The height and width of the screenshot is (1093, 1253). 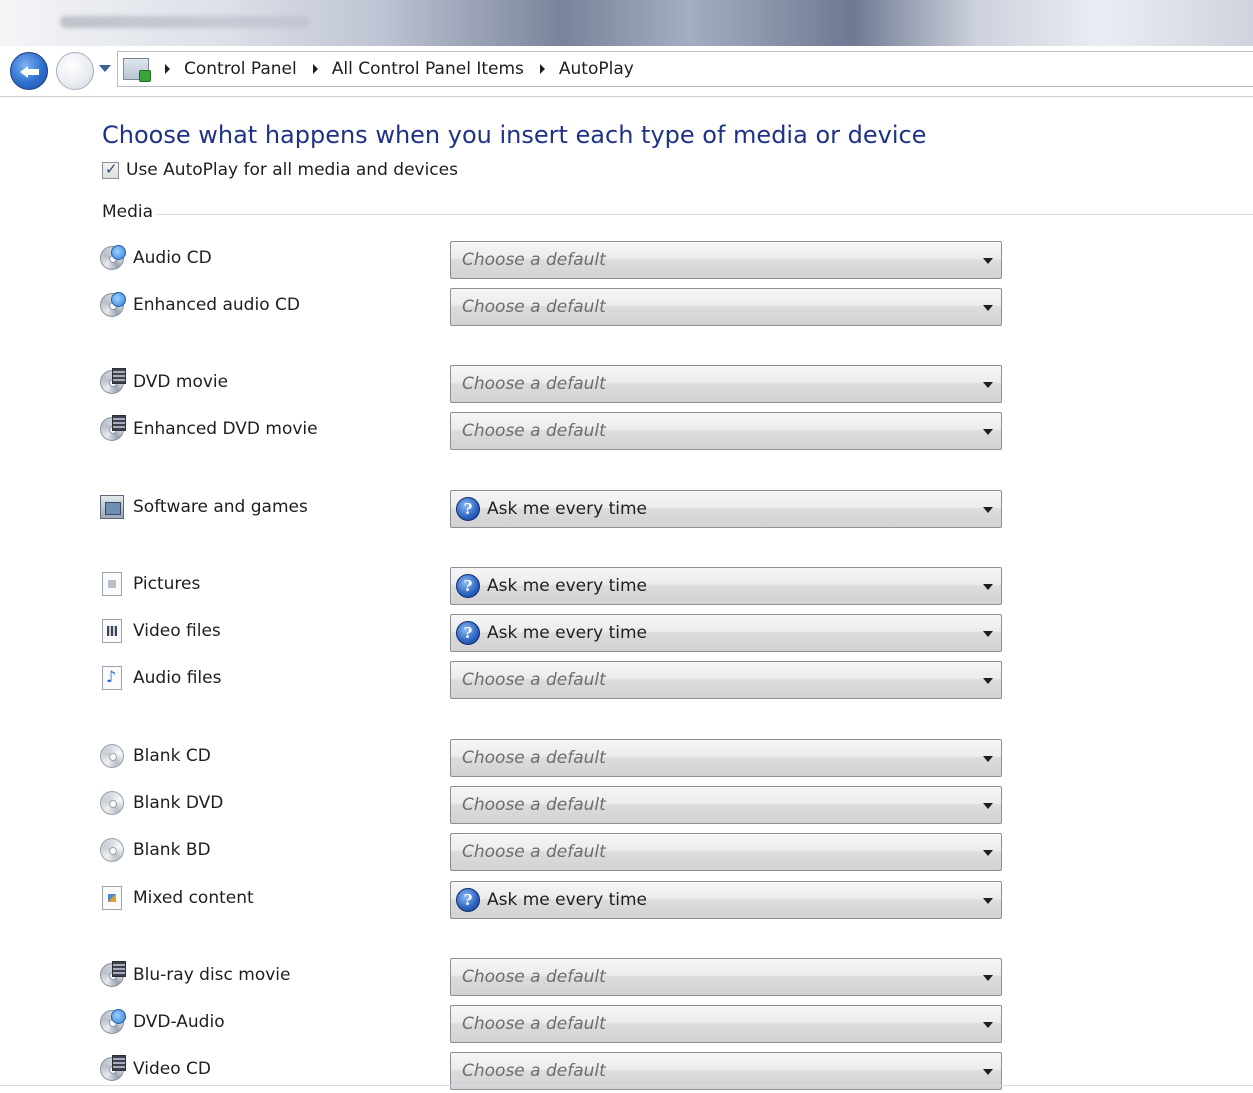 I want to click on bottom-divider, so click(x=626, y=1085).